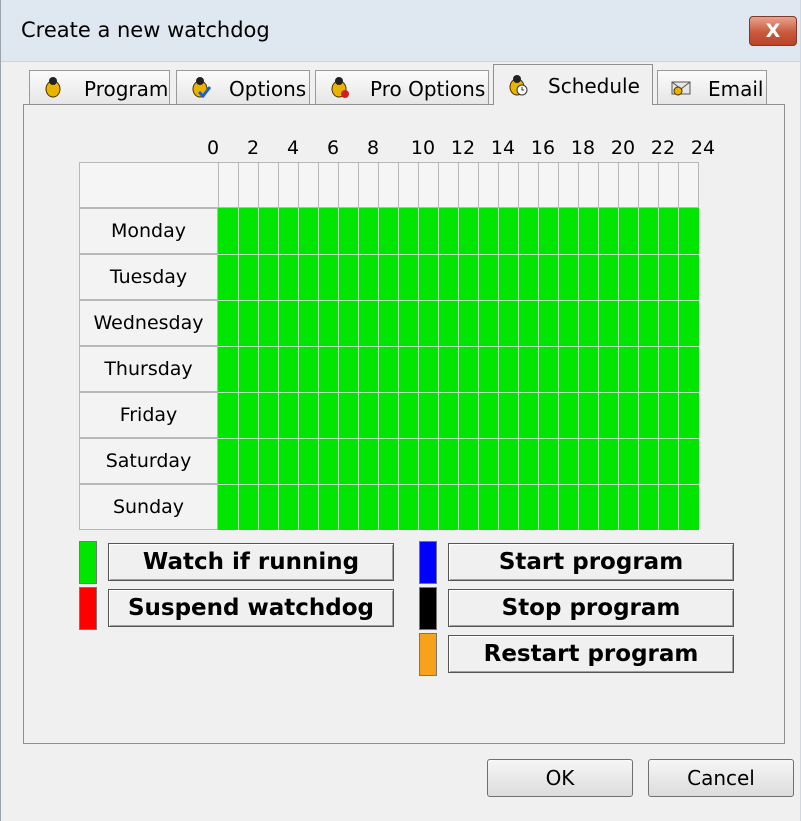  Describe the element at coordinates (721, 778) in the screenshot. I see `cancel-button: Cancel` at that location.